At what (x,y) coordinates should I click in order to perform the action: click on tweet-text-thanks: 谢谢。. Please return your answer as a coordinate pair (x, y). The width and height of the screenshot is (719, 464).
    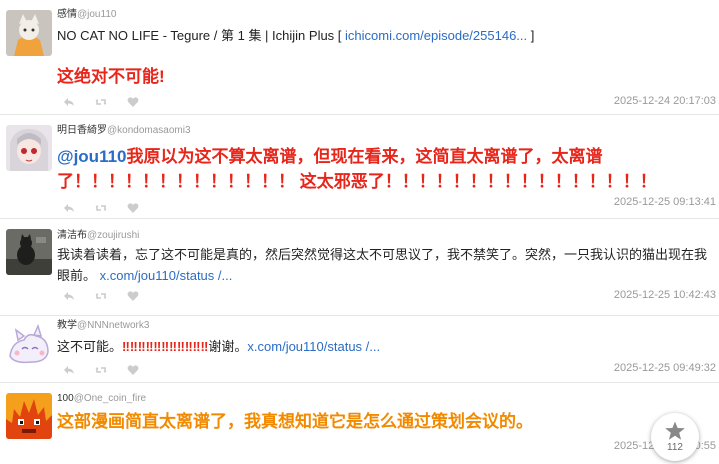
    Looking at the image, I should click on (228, 346).